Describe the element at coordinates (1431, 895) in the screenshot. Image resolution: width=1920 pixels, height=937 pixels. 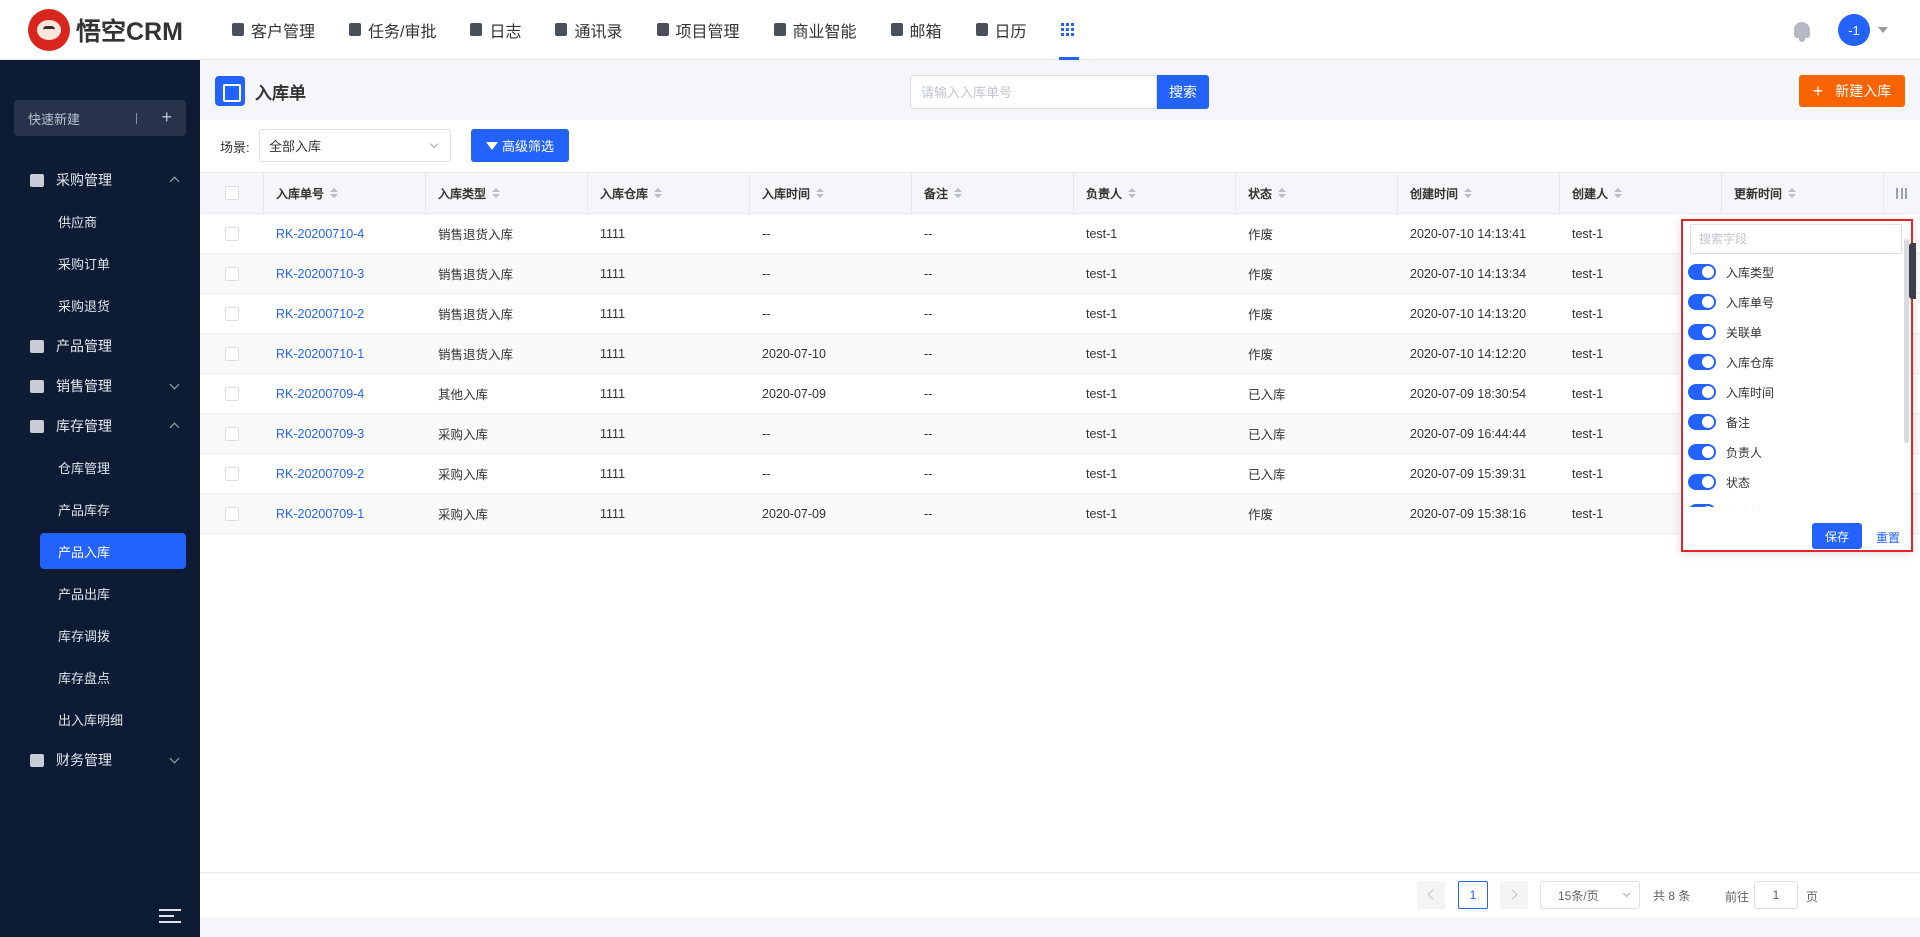
I see `prev-page-button` at that location.